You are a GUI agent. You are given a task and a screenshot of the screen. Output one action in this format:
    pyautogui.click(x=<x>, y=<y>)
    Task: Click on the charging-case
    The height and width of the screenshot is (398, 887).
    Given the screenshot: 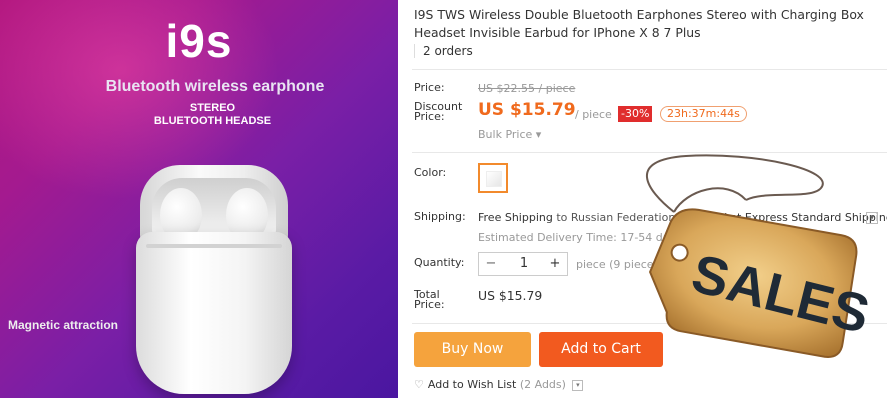 What is the action you would take?
    pyautogui.click(x=214, y=313)
    